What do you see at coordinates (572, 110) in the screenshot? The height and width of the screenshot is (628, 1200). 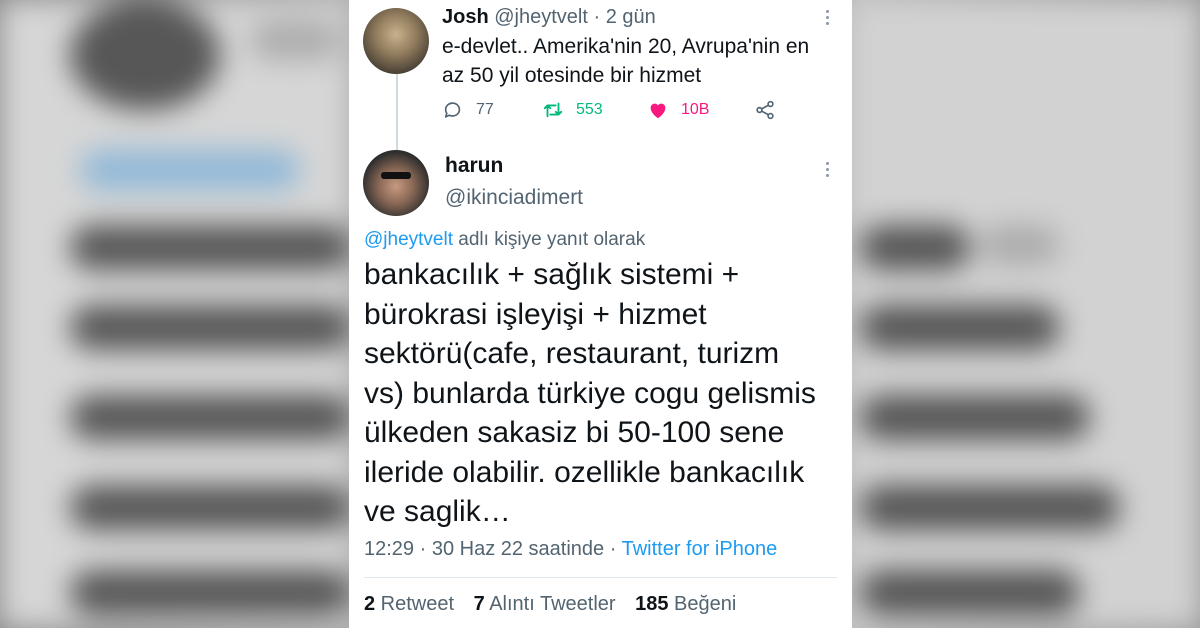 I see `retweet-button: 553` at bounding box center [572, 110].